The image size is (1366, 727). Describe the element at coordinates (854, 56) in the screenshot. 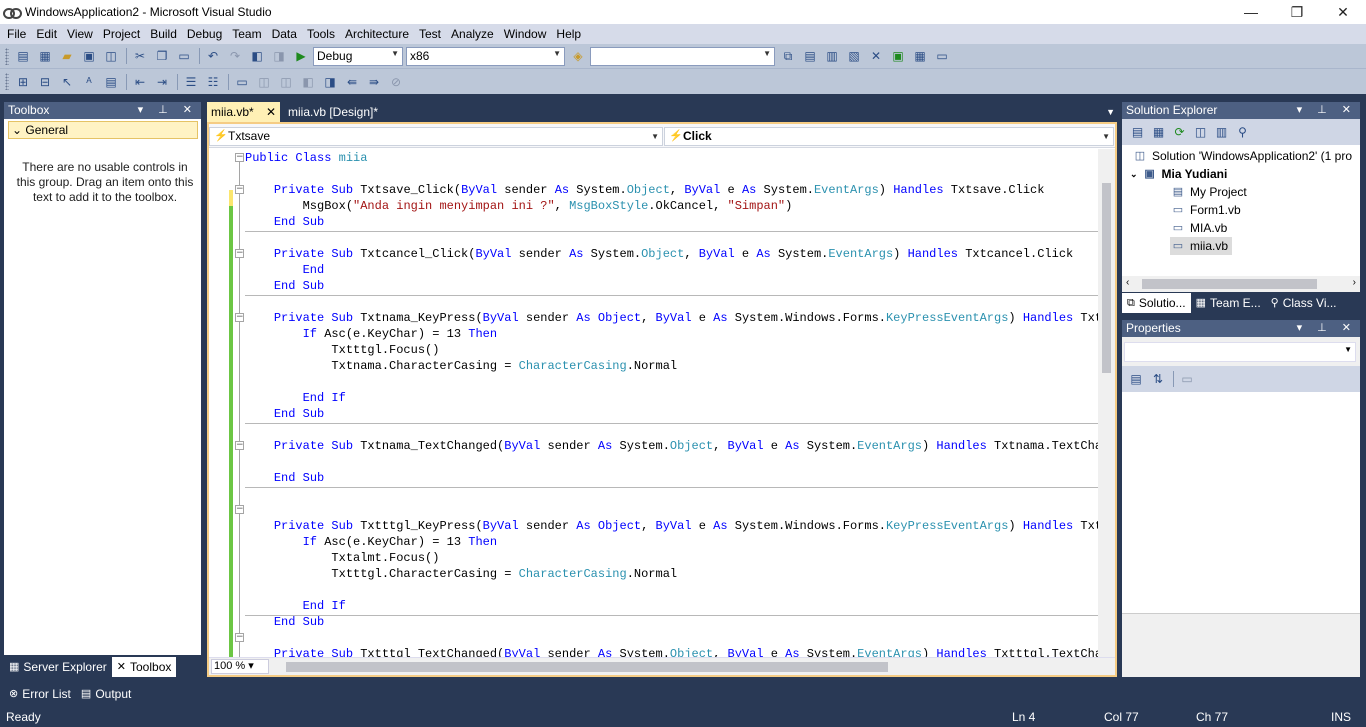

I see `toolbox-icon: ▧` at that location.